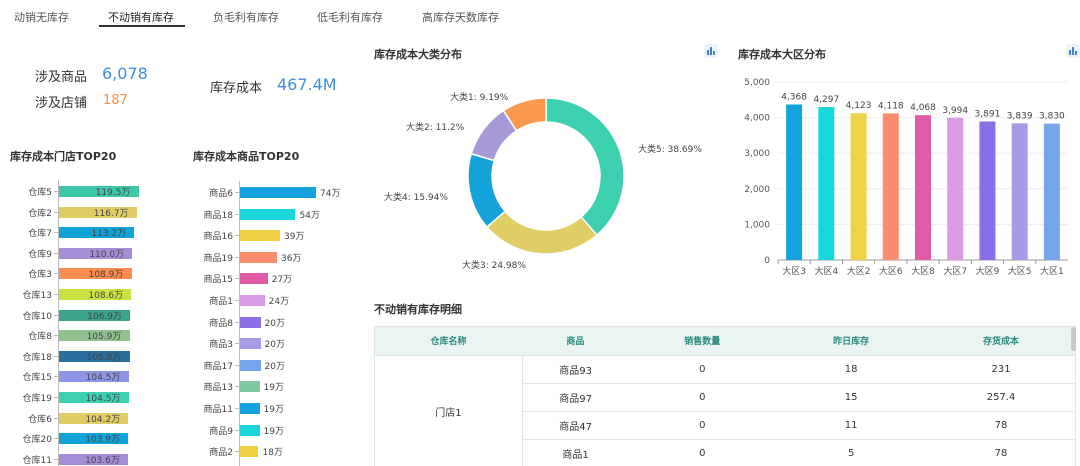 This screenshot has width=1080, height=466. Describe the element at coordinates (418, 54) in the screenshot. I see `category-chart-title: 库存成本大类分布` at that location.